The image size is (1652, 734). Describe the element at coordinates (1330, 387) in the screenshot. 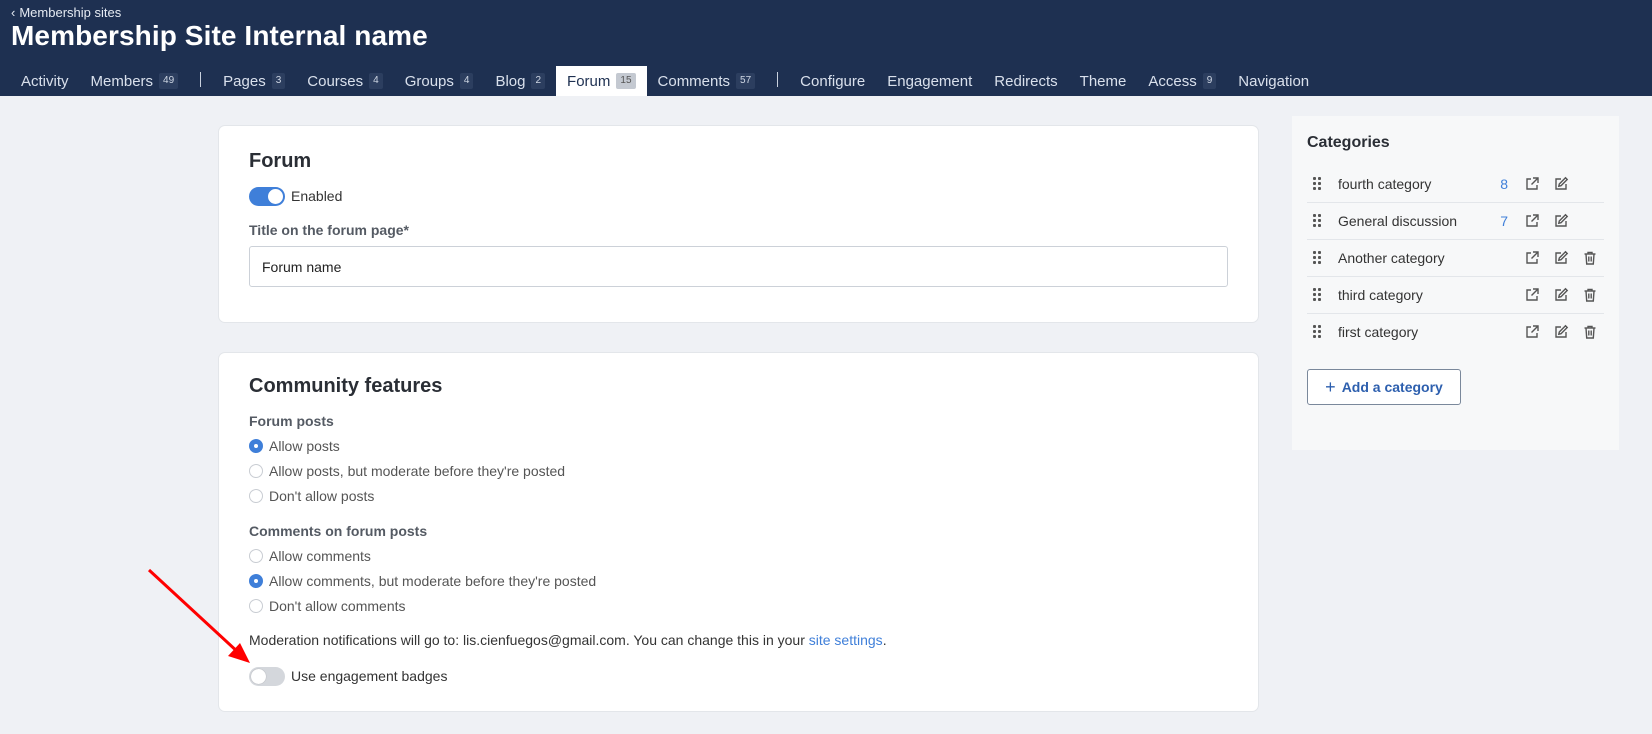

I see `plus-icon: +` at that location.